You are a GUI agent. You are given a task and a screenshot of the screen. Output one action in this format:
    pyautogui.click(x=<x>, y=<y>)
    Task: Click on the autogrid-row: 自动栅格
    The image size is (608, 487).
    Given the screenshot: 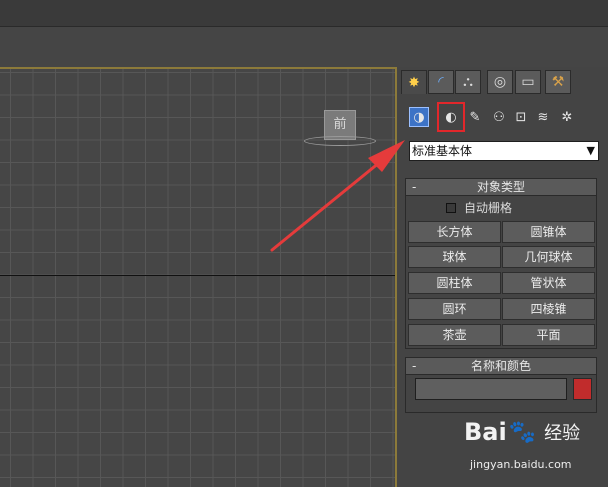 What is the action you would take?
    pyautogui.click(x=479, y=207)
    